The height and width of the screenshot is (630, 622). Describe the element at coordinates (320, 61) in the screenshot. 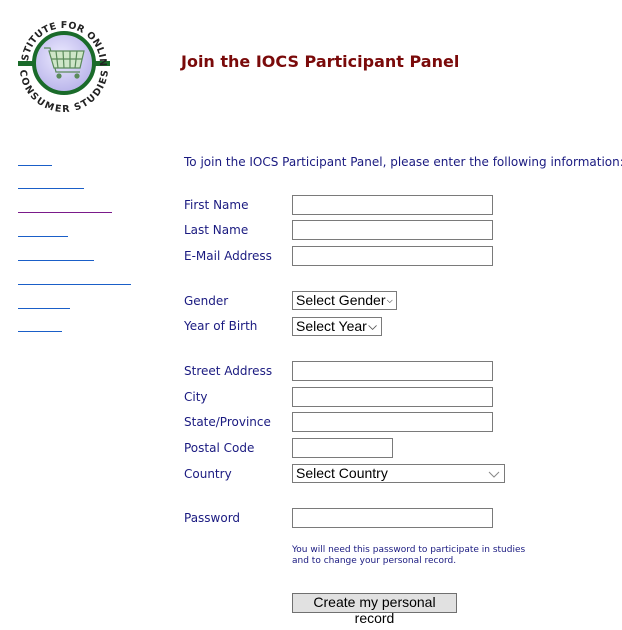

I see `page-title: Join the IOCS Participant Panel` at that location.